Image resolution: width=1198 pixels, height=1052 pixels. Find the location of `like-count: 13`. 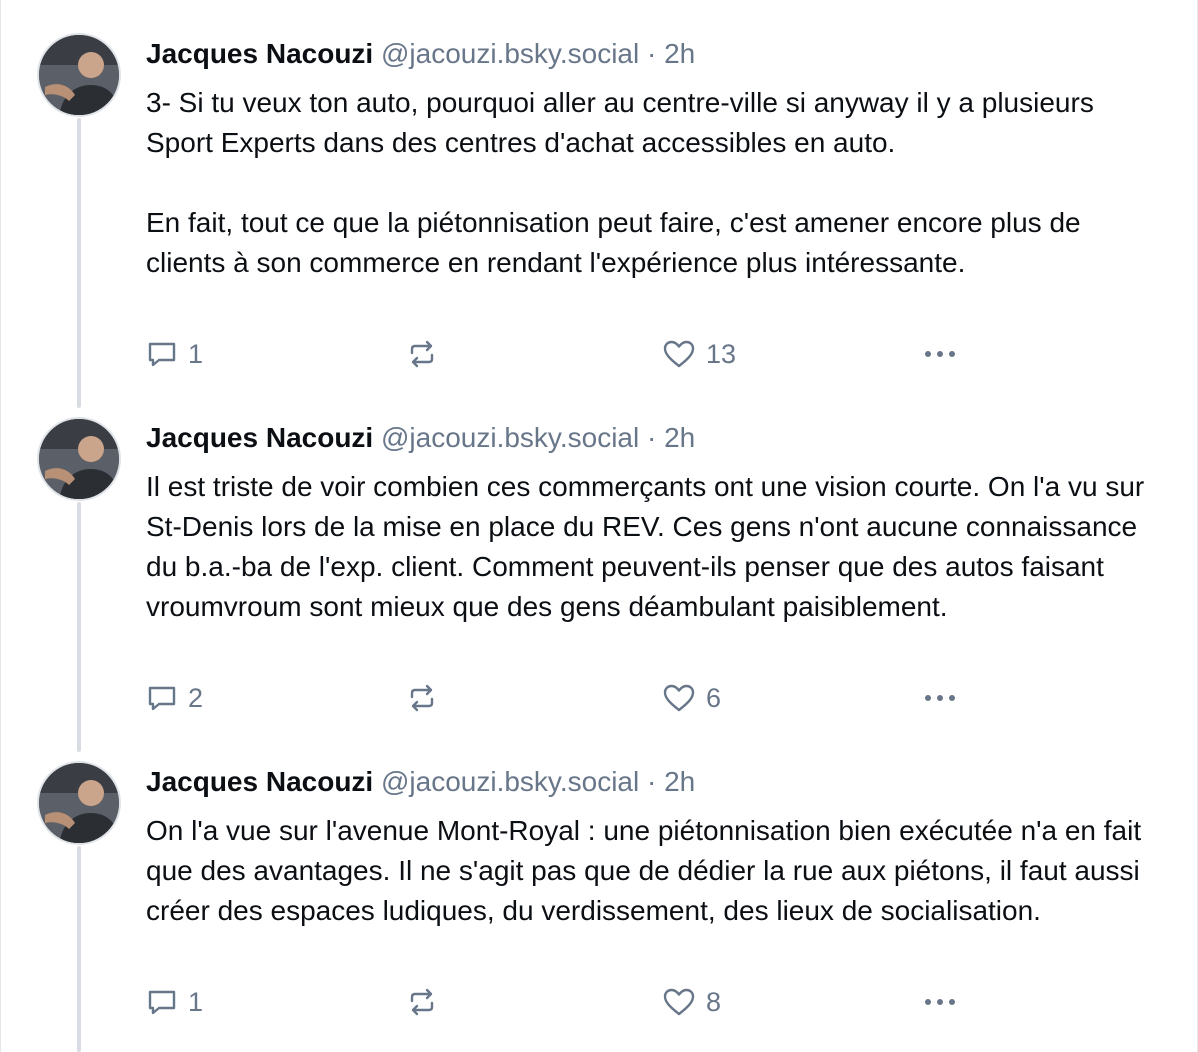

like-count: 13 is located at coordinates (721, 353).